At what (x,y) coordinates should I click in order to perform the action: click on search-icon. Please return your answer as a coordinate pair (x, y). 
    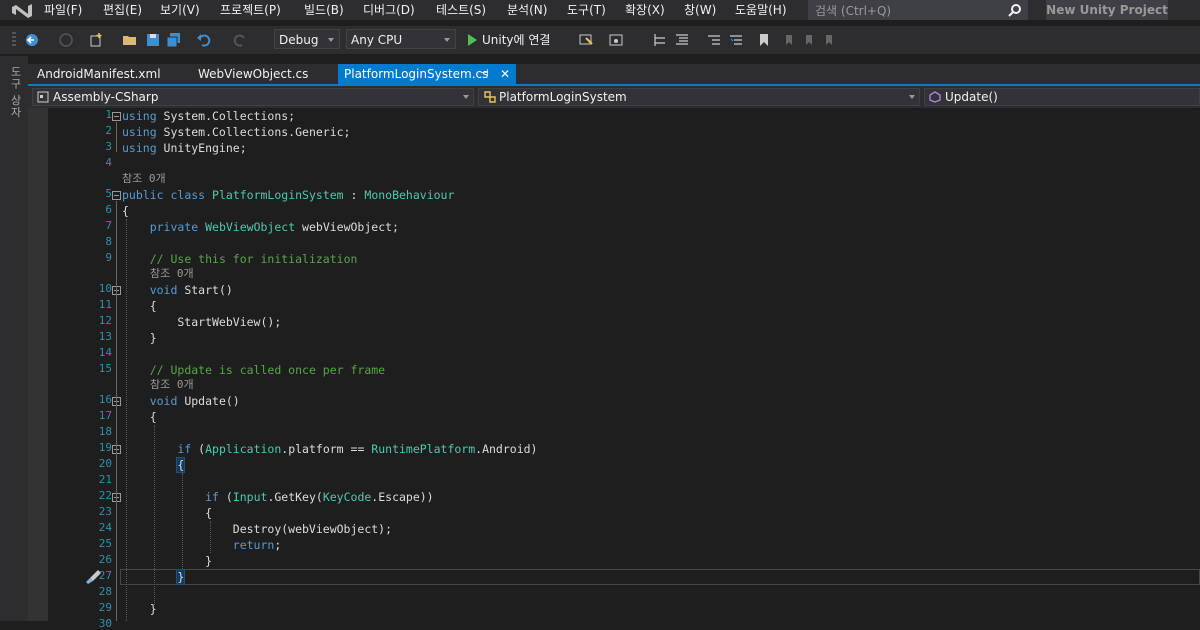
    Looking at the image, I should click on (1014, 10).